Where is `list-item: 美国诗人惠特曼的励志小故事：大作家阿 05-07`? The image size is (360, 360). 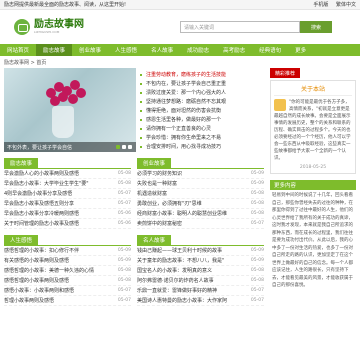
list-item: 美国诗人惠特曼的励志小故事：大作家阿 05-07 is located at coordinates (200, 301).